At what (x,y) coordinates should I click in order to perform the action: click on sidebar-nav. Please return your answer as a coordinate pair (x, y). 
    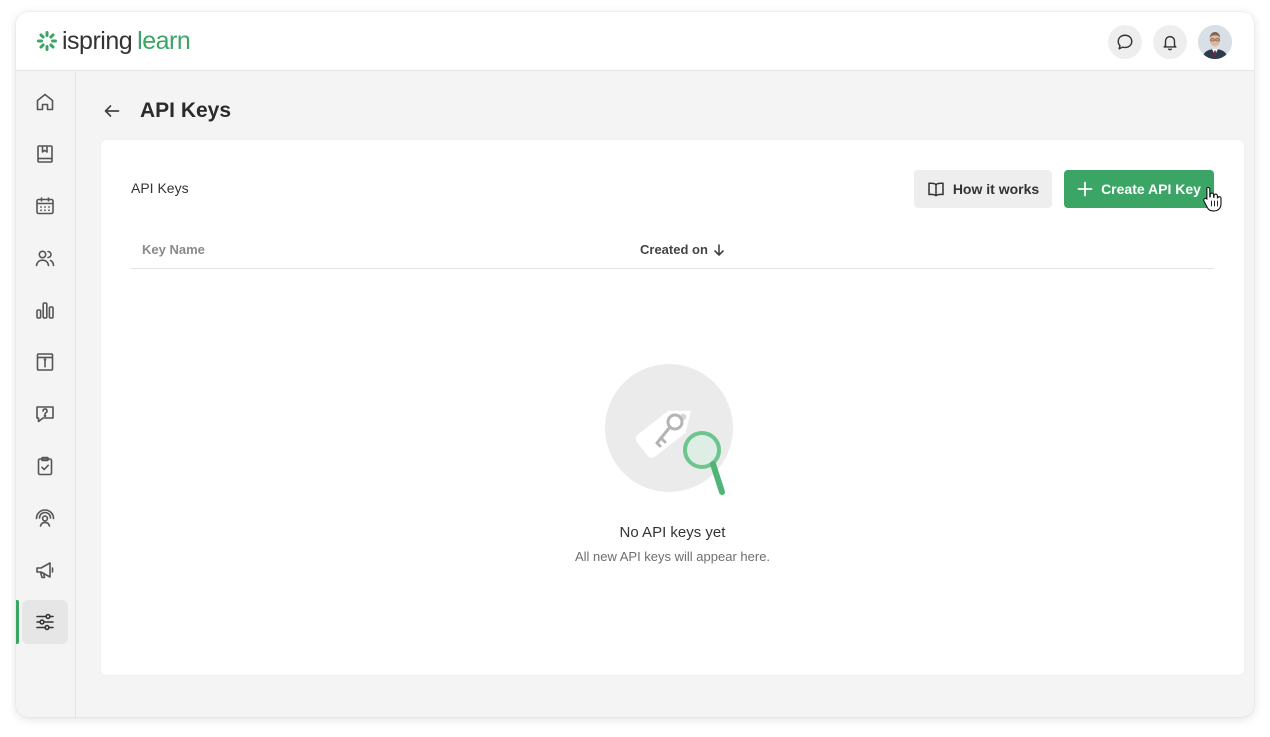
    Looking at the image, I should click on (46, 394).